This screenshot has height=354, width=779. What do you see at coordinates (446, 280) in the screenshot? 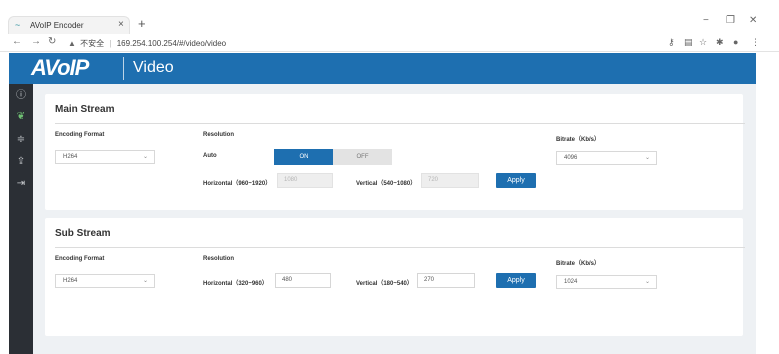
I see `vertical-input: 270` at bounding box center [446, 280].